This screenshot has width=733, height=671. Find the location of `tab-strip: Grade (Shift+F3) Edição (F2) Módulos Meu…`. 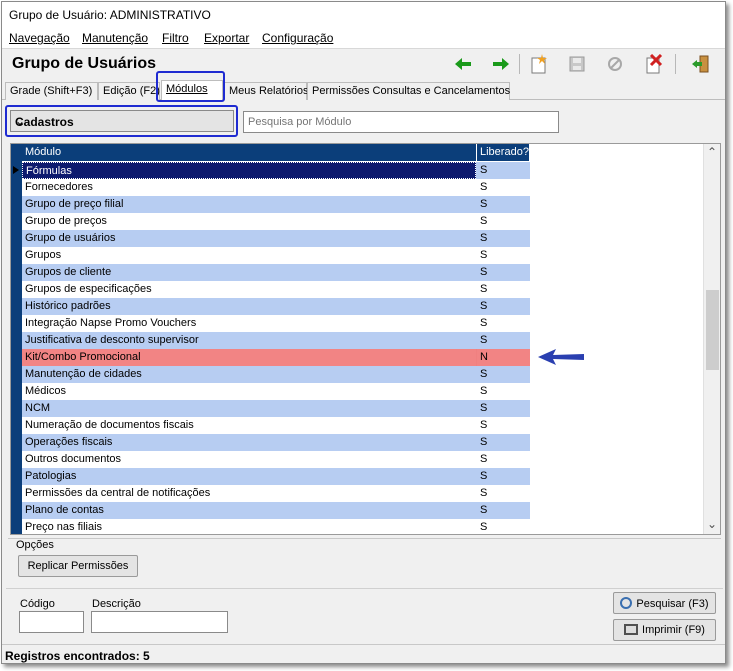

tab-strip: Grade (Shift+F3) Edição (F2) Módulos Meu… is located at coordinates (363, 90).